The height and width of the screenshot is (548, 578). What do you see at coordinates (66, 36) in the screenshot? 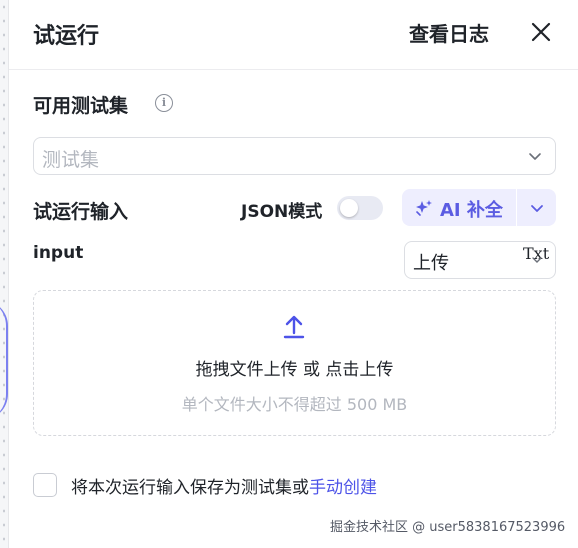
I see `panel-title: 试运行` at bounding box center [66, 36].